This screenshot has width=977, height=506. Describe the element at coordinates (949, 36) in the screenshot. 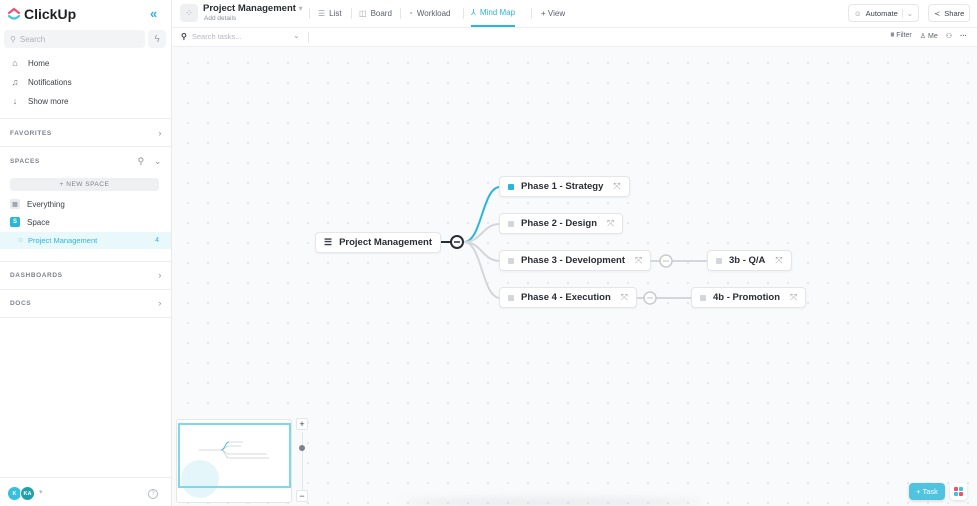

I see `assignees-icon: ⚇` at that location.